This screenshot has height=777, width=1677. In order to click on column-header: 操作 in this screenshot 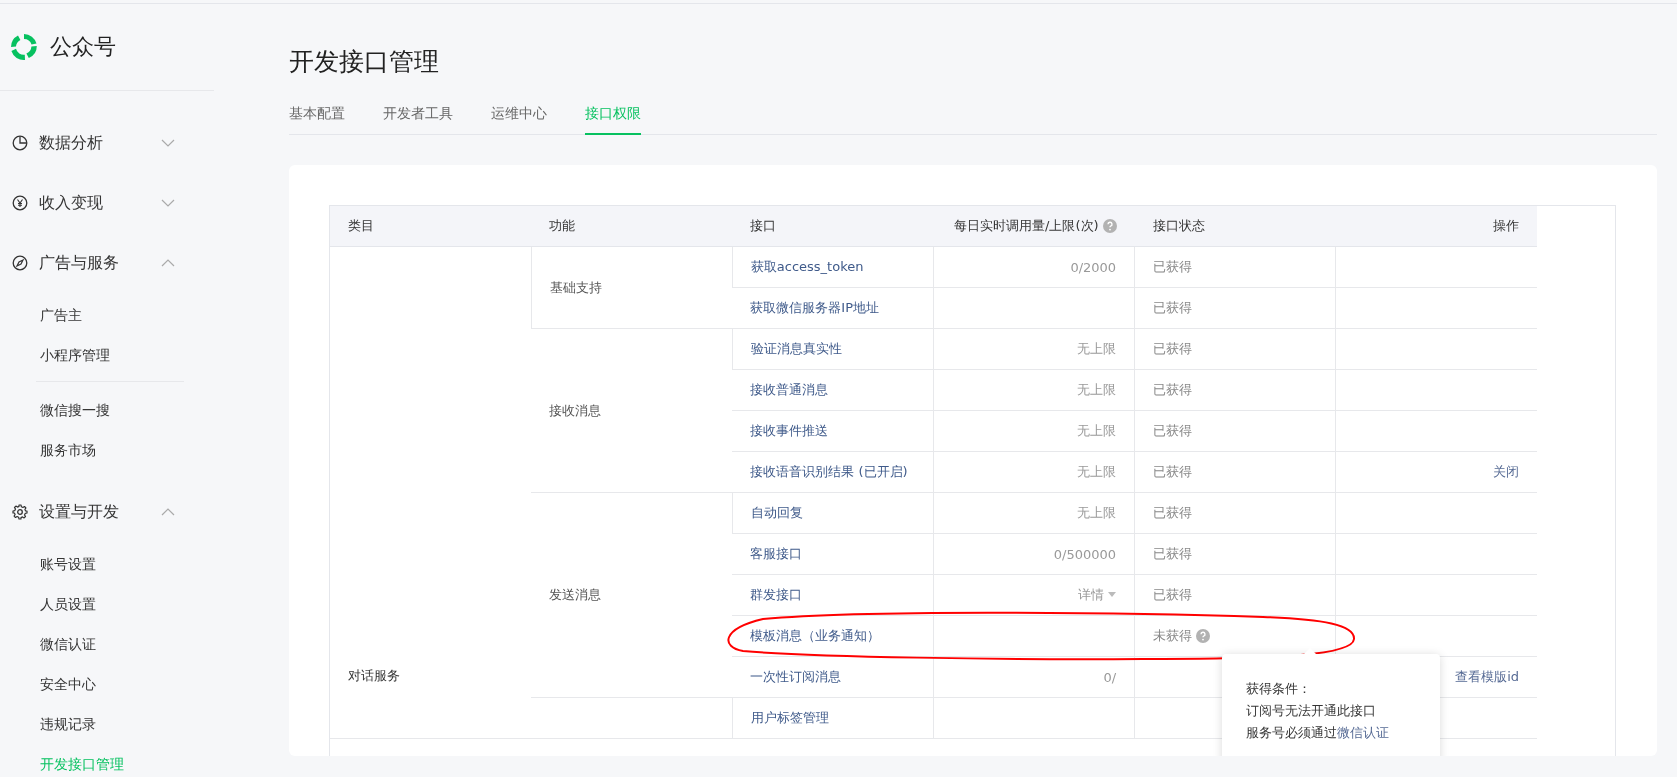, I will do `click(1506, 225)`.